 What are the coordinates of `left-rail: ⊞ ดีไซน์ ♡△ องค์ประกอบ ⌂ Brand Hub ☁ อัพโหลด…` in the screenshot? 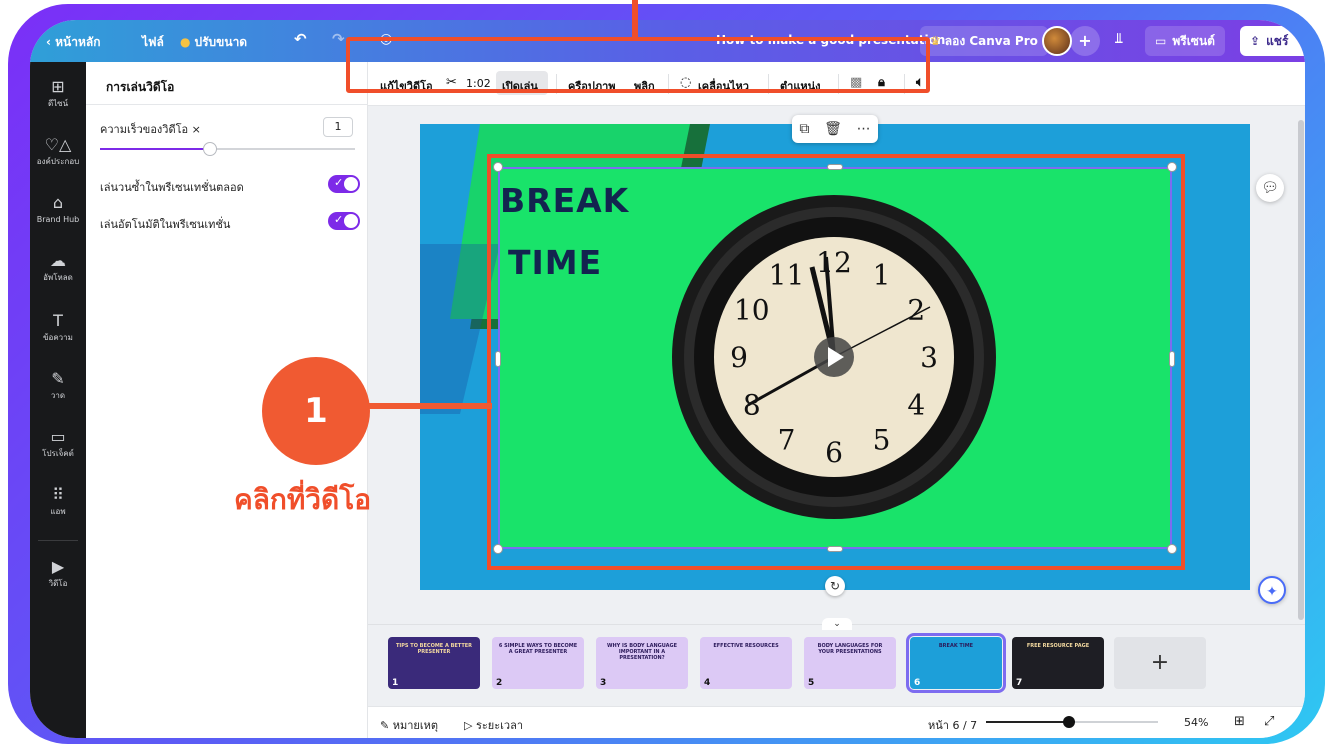 It's located at (58, 400).